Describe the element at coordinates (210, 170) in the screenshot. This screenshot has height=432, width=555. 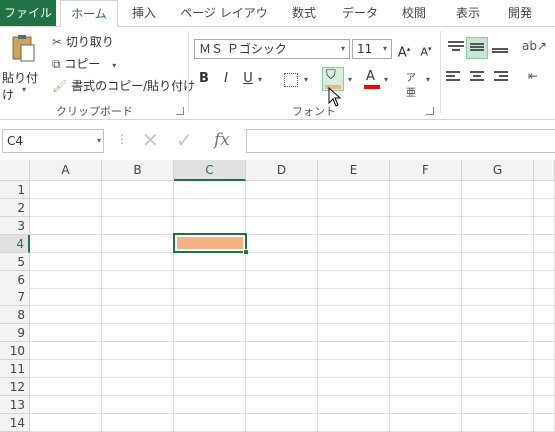
I see `column-header-c: C` at that location.